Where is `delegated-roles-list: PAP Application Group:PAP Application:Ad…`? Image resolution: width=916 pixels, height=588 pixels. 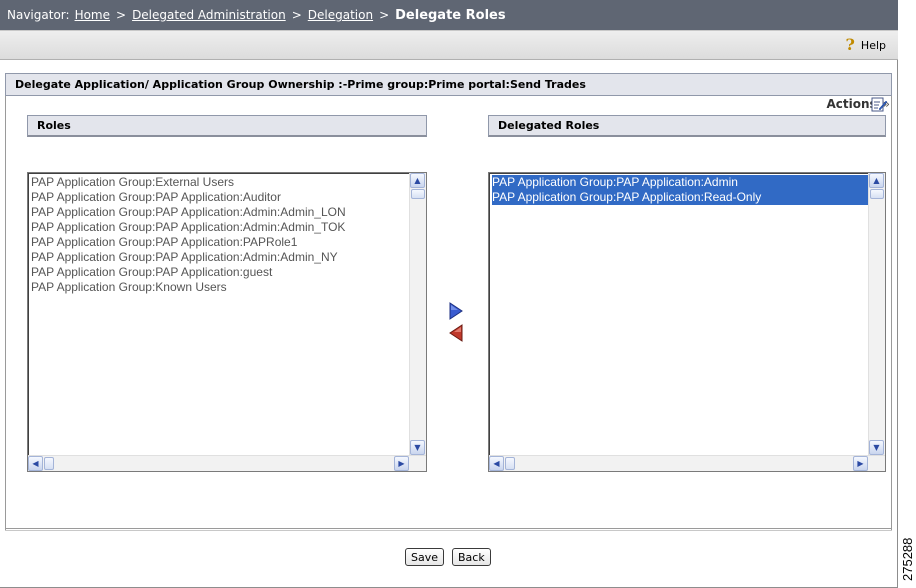 delegated-roles-list: PAP Application Group:PAP Application:Ad… is located at coordinates (687, 189).